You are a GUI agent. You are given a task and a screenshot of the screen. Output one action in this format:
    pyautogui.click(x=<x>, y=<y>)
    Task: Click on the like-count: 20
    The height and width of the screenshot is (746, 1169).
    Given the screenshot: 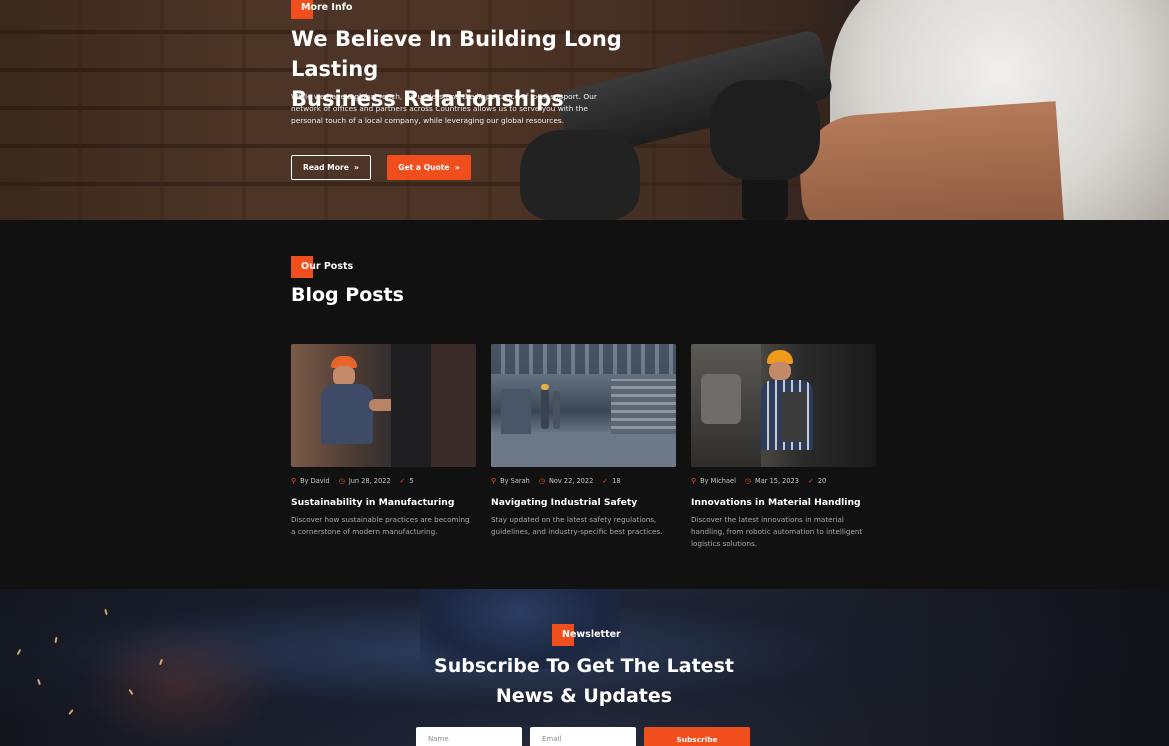 What is the action you would take?
    pyautogui.click(x=822, y=481)
    